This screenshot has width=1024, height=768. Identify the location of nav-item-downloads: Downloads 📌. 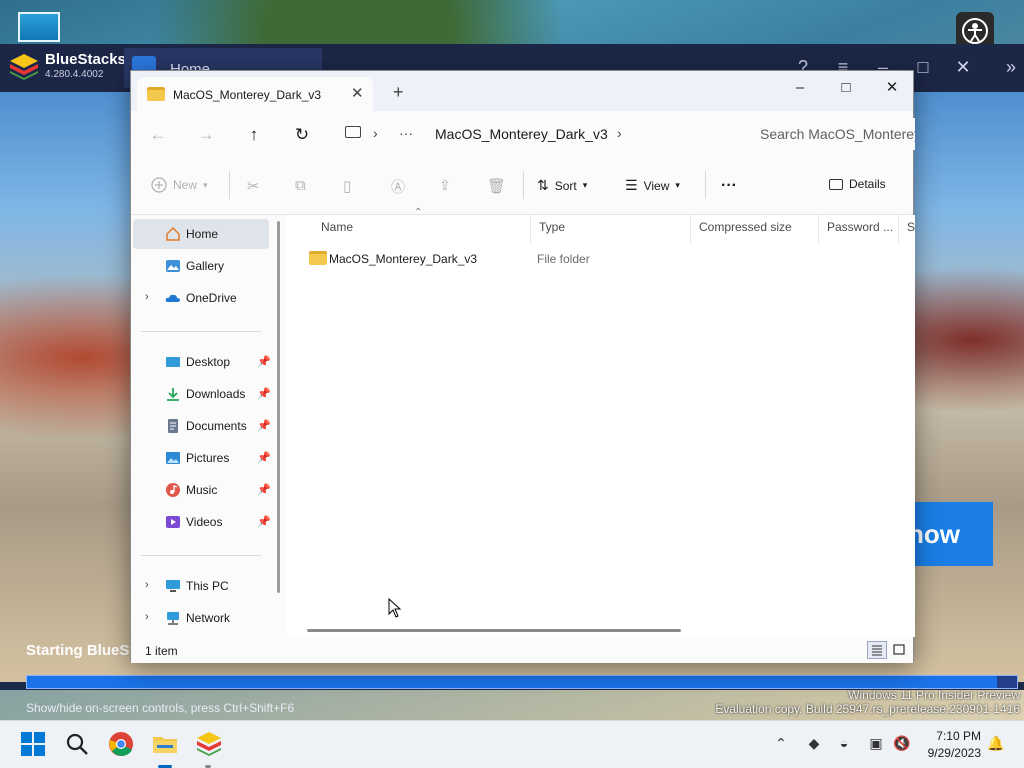
(202, 394).